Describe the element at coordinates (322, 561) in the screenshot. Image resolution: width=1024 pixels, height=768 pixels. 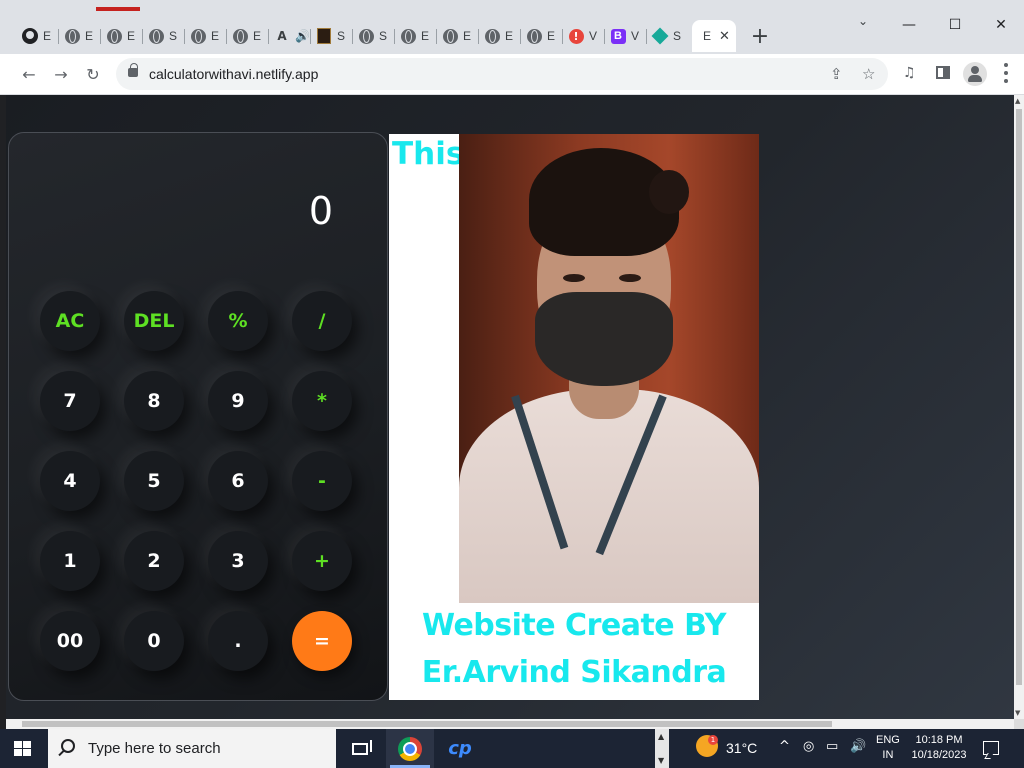
I see `calc-key-button: +` at that location.